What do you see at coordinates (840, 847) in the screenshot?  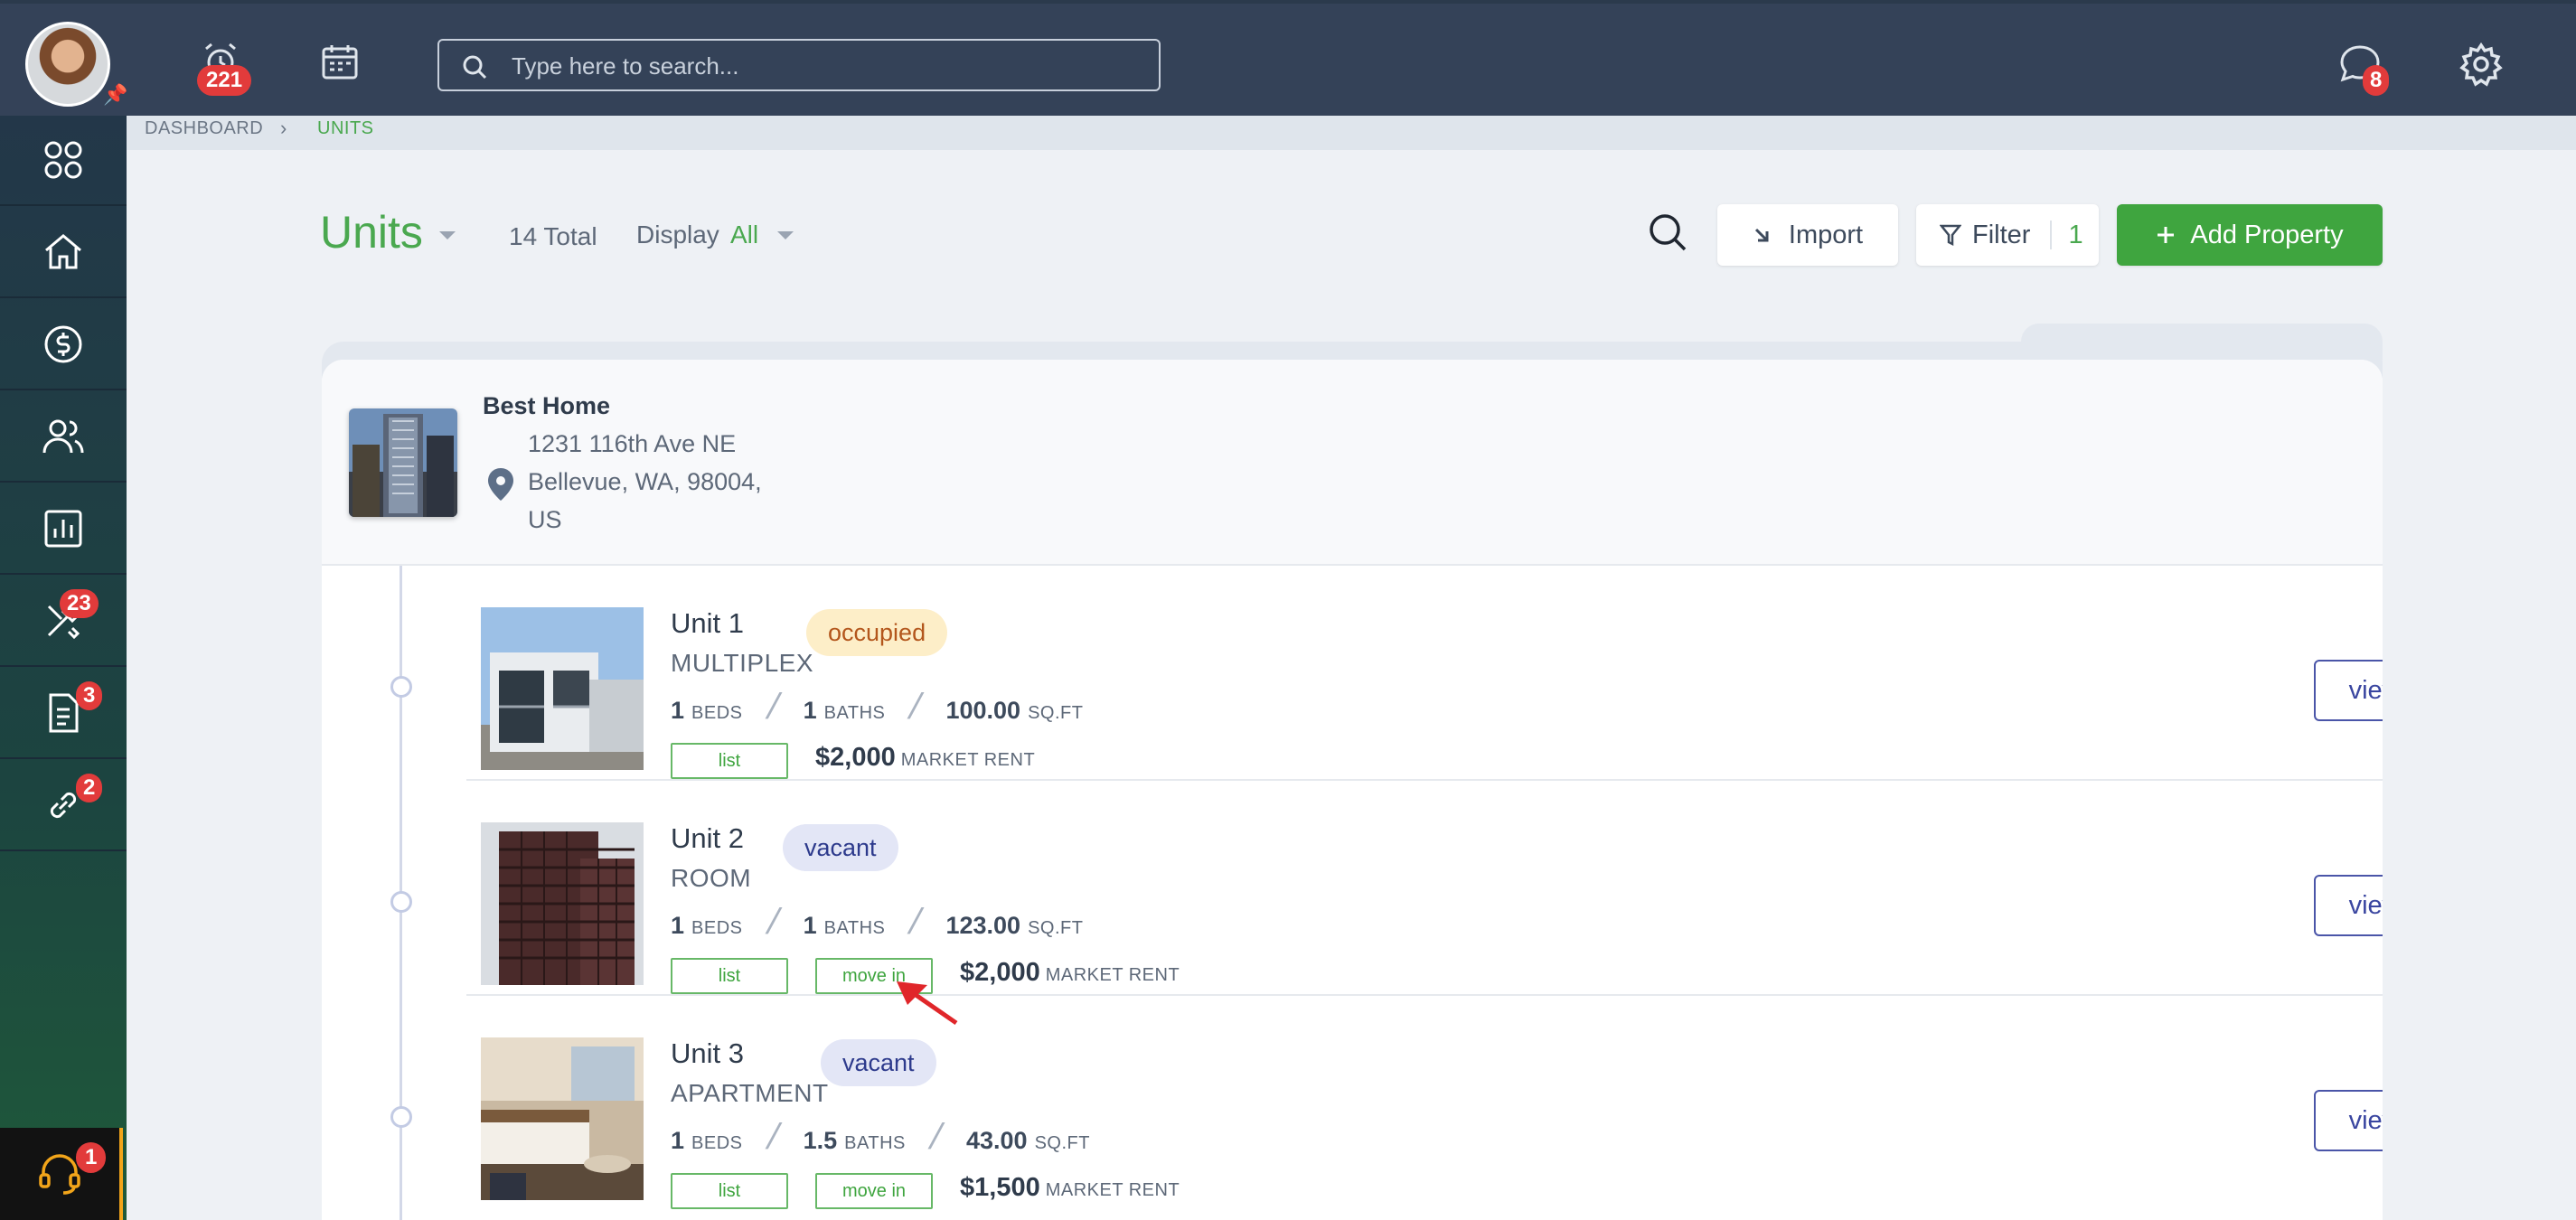 I see `status-badge: vacant` at bounding box center [840, 847].